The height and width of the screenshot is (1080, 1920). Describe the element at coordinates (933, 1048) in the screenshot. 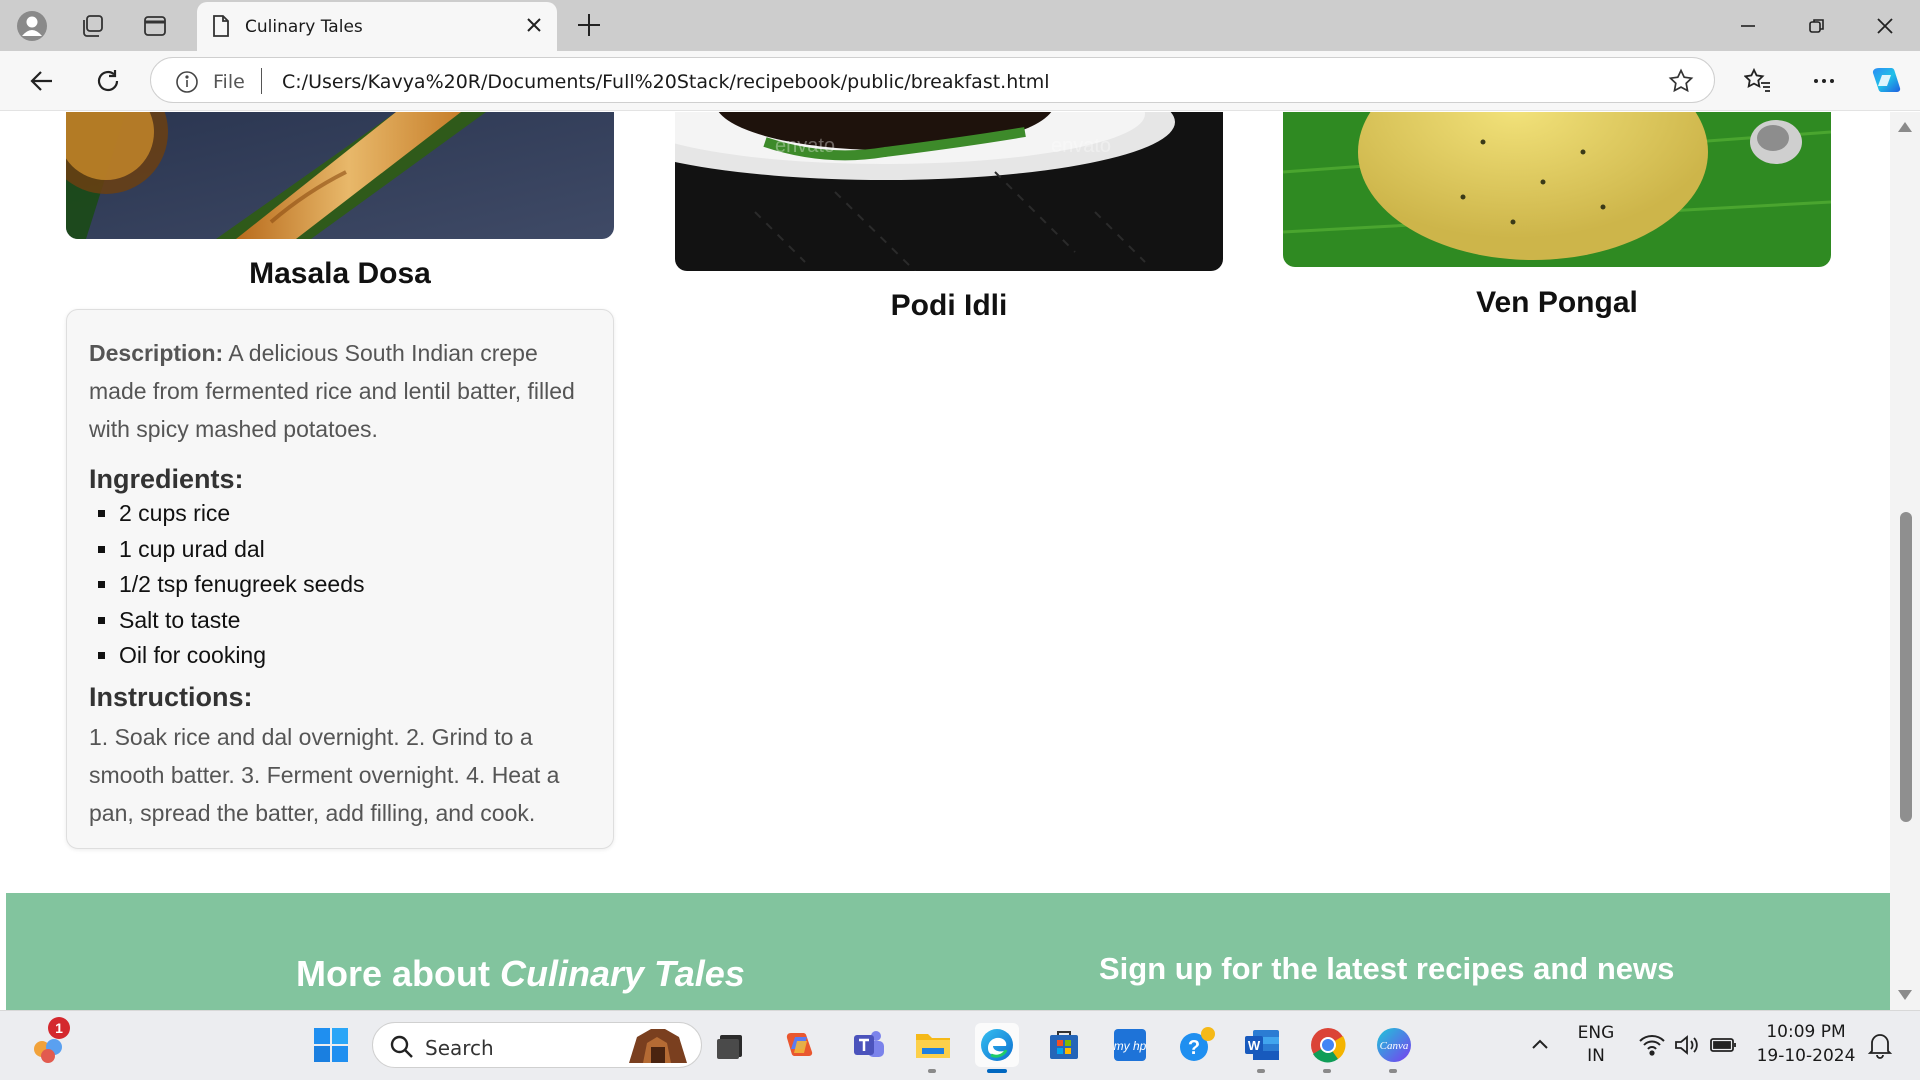

I see `file-explorer-icon` at that location.